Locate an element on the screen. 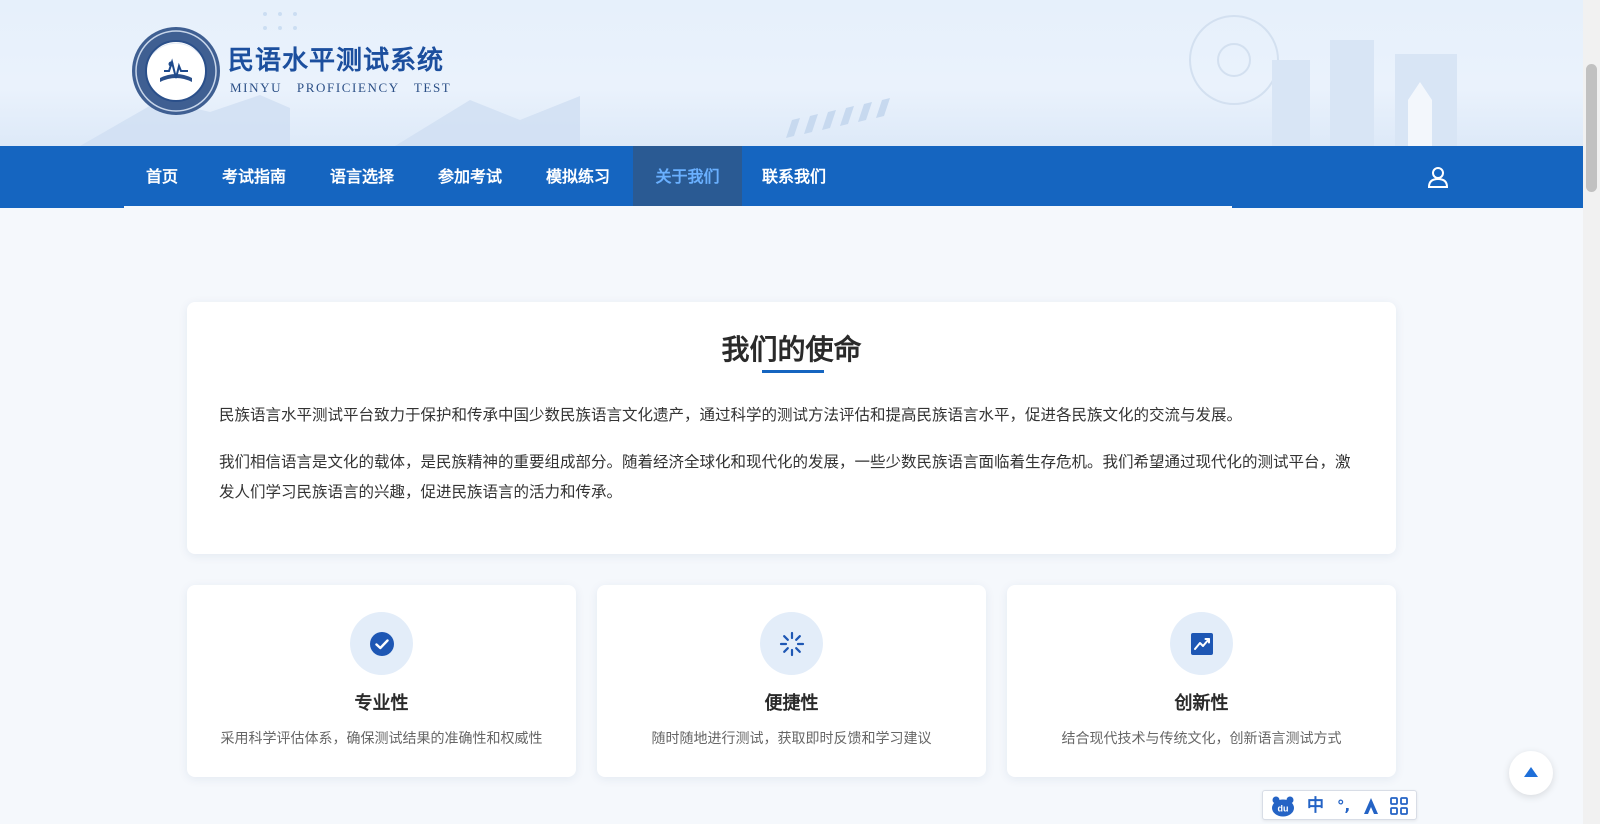  check-circle-icon is located at coordinates (381, 643).